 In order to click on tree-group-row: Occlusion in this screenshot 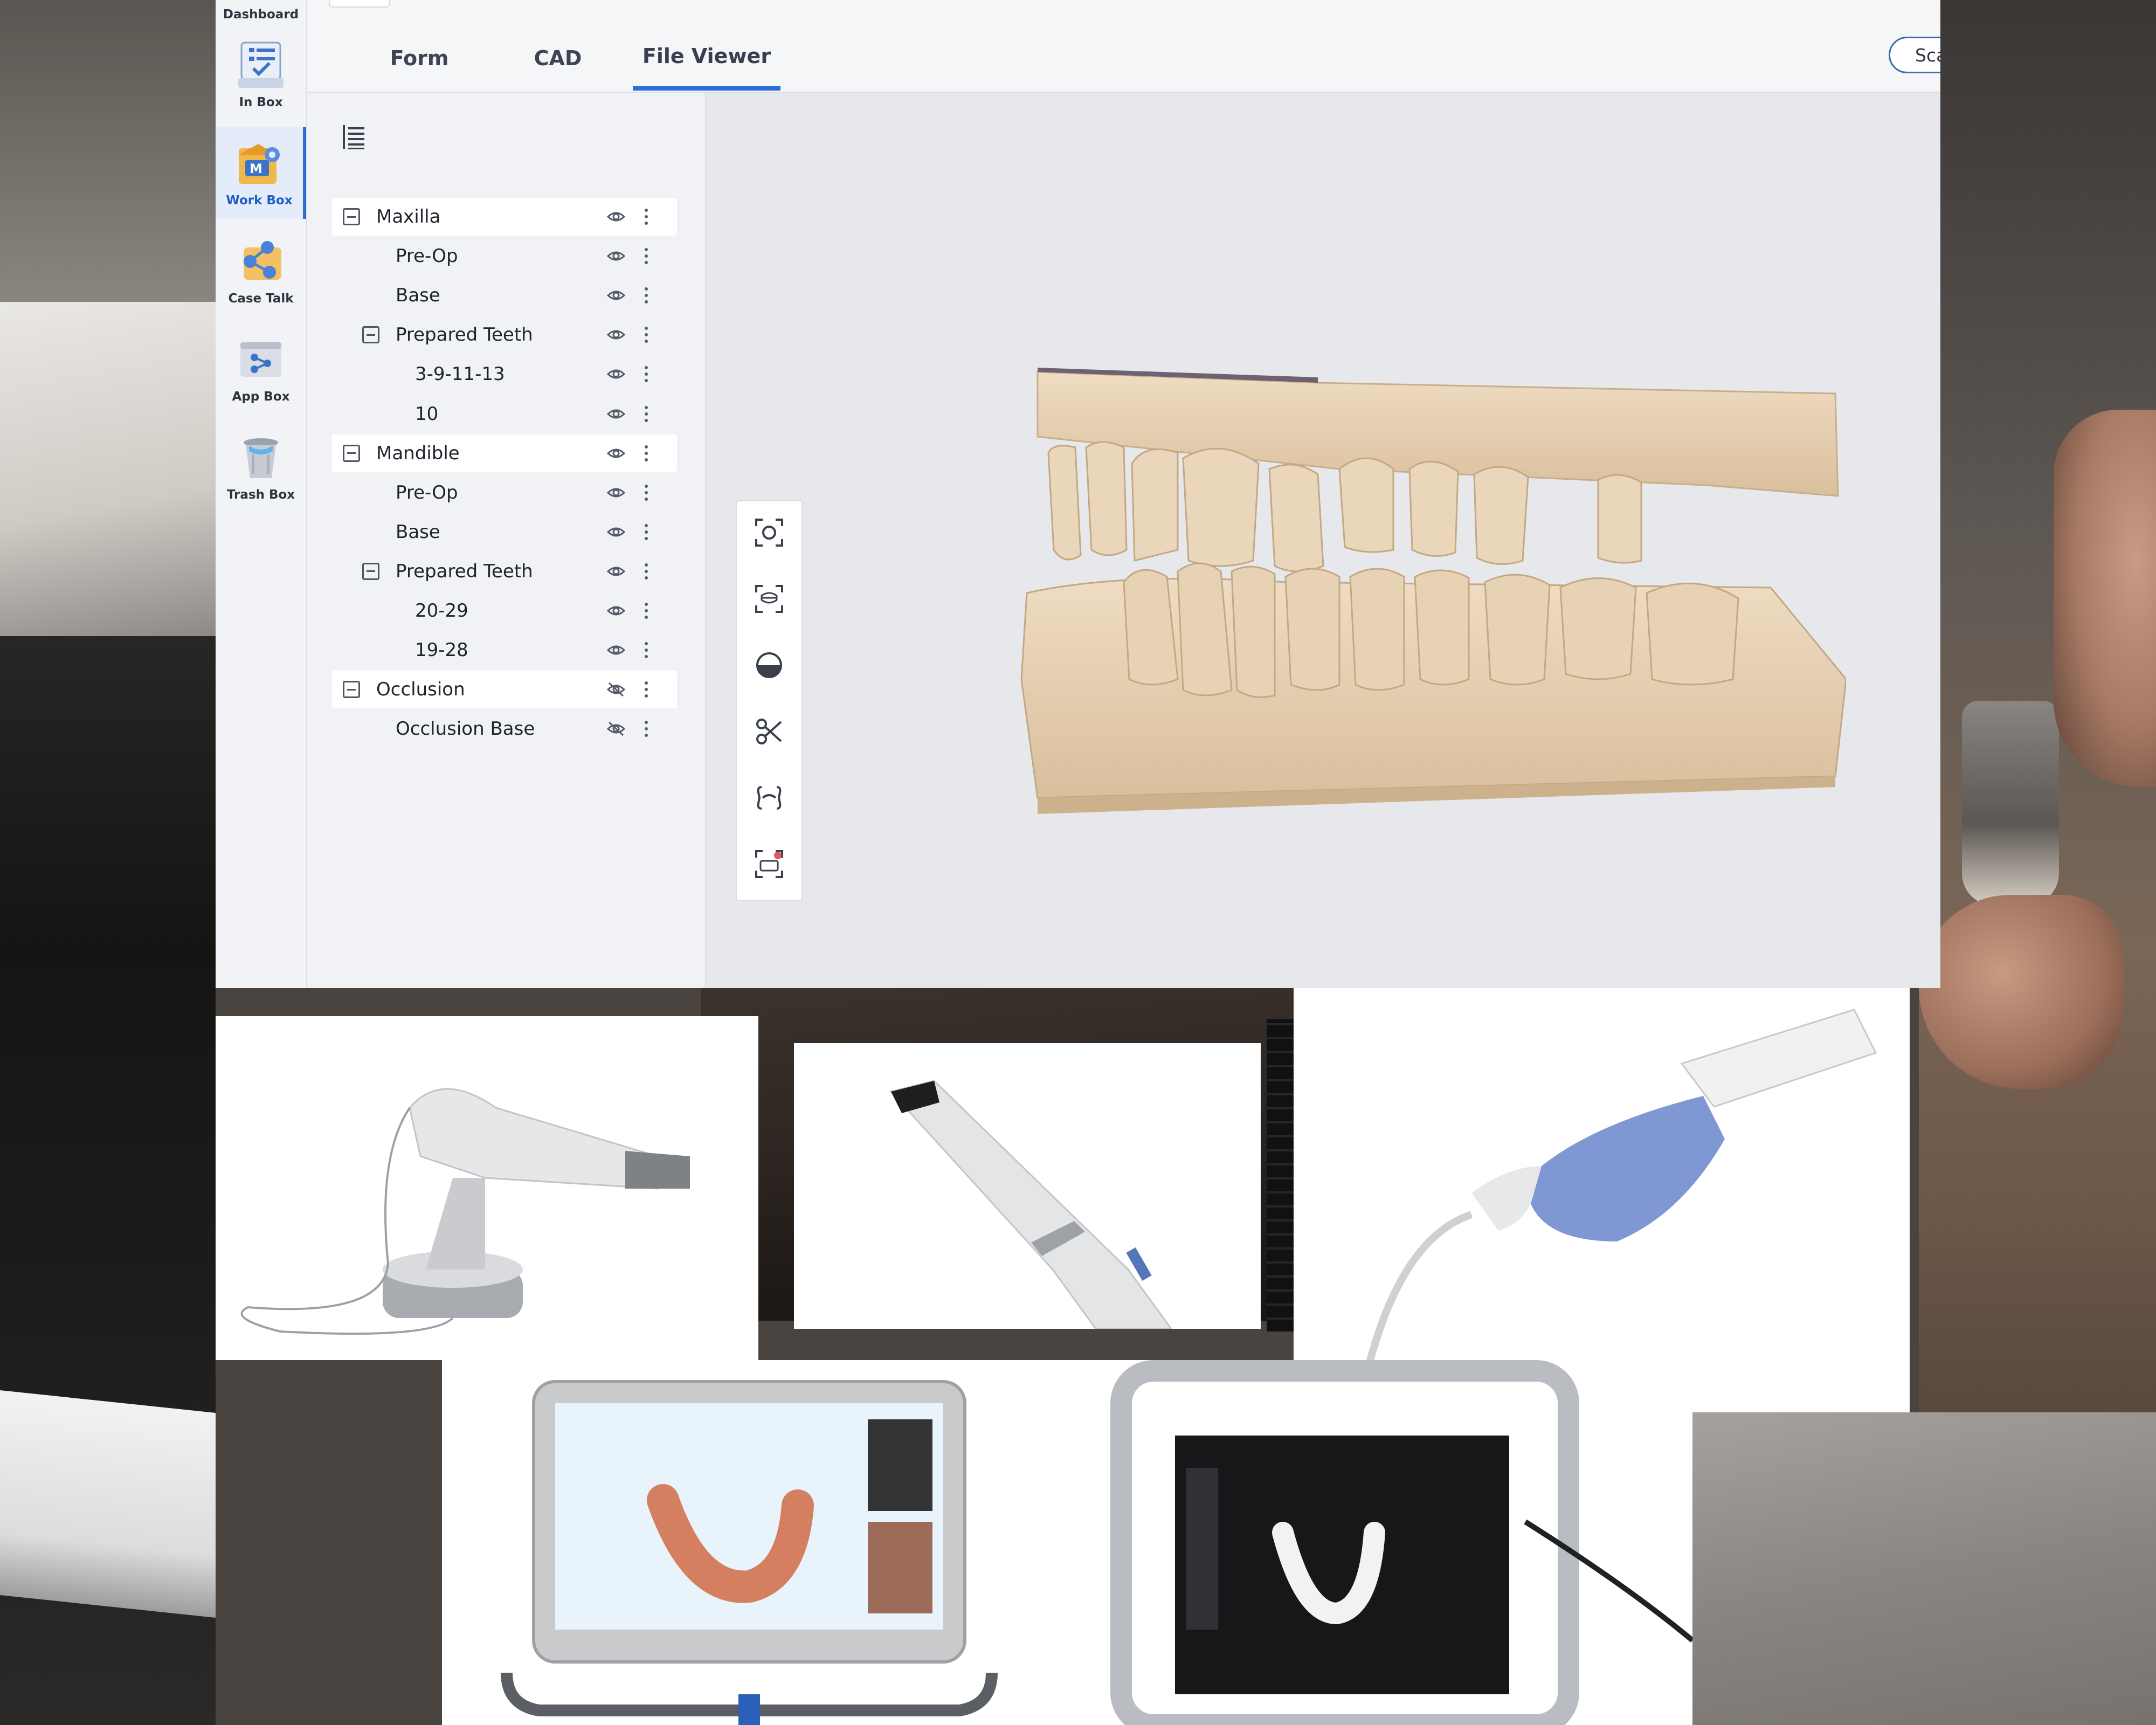, I will do `click(504, 690)`.